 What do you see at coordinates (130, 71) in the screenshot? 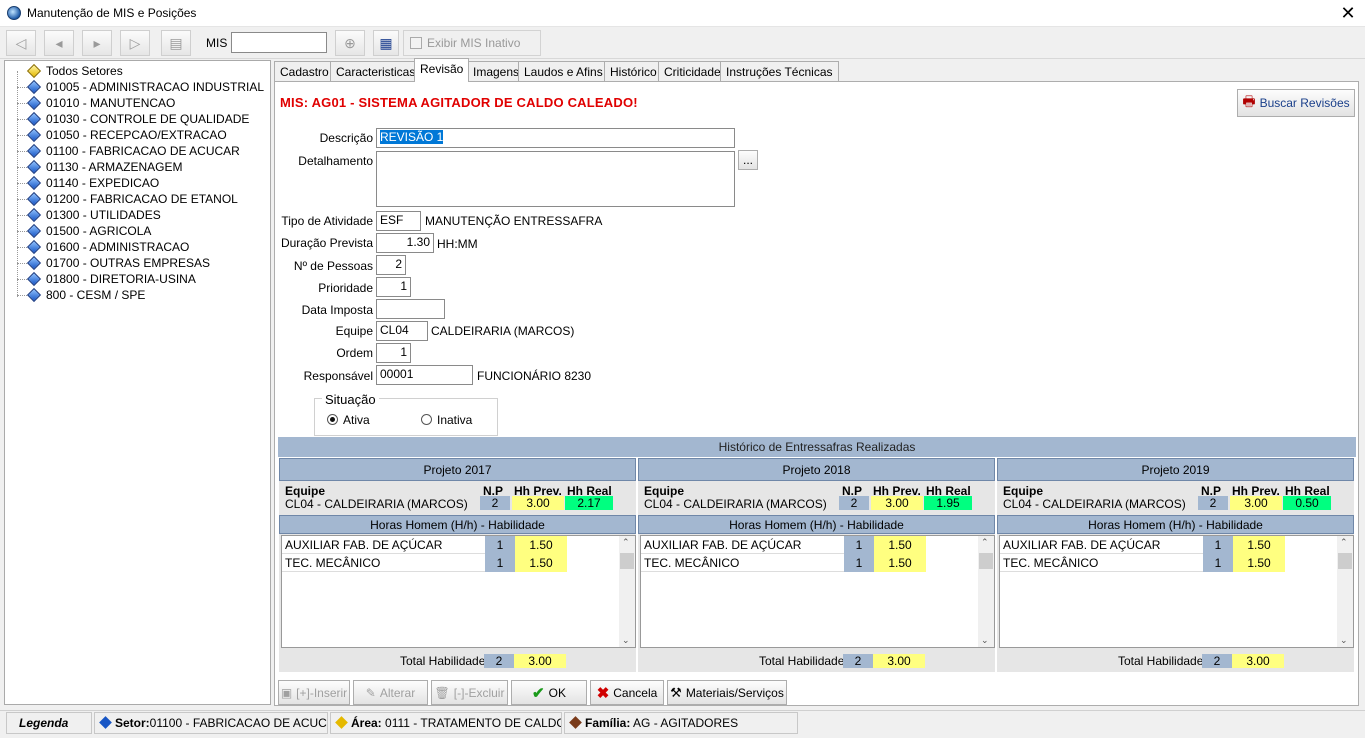
I see `tree-root: Todos Setores` at bounding box center [130, 71].